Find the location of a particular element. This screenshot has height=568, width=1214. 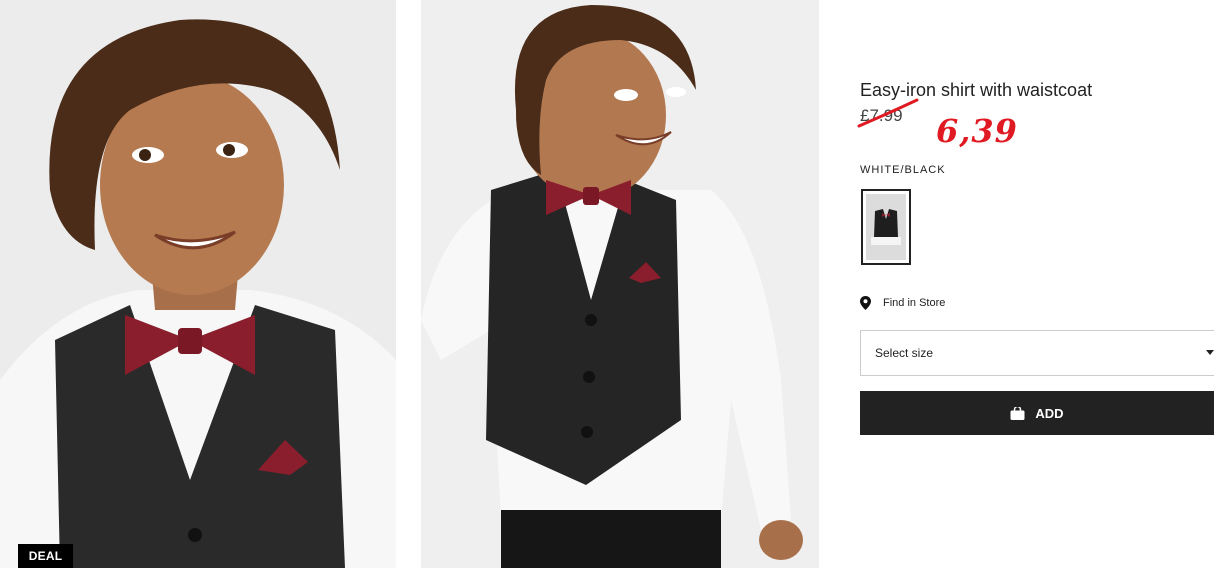

add-to-bag-button: ADD is located at coordinates (1037, 413).